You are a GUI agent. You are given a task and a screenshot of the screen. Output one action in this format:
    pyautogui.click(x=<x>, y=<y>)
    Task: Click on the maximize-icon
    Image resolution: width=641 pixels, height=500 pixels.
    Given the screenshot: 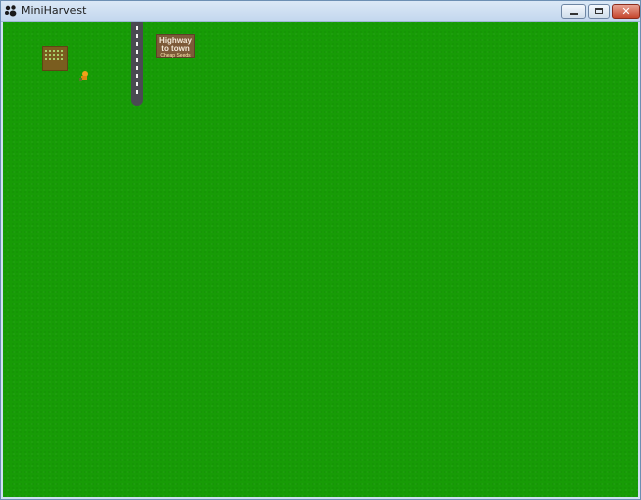 What is the action you would take?
    pyautogui.click(x=599, y=11)
    